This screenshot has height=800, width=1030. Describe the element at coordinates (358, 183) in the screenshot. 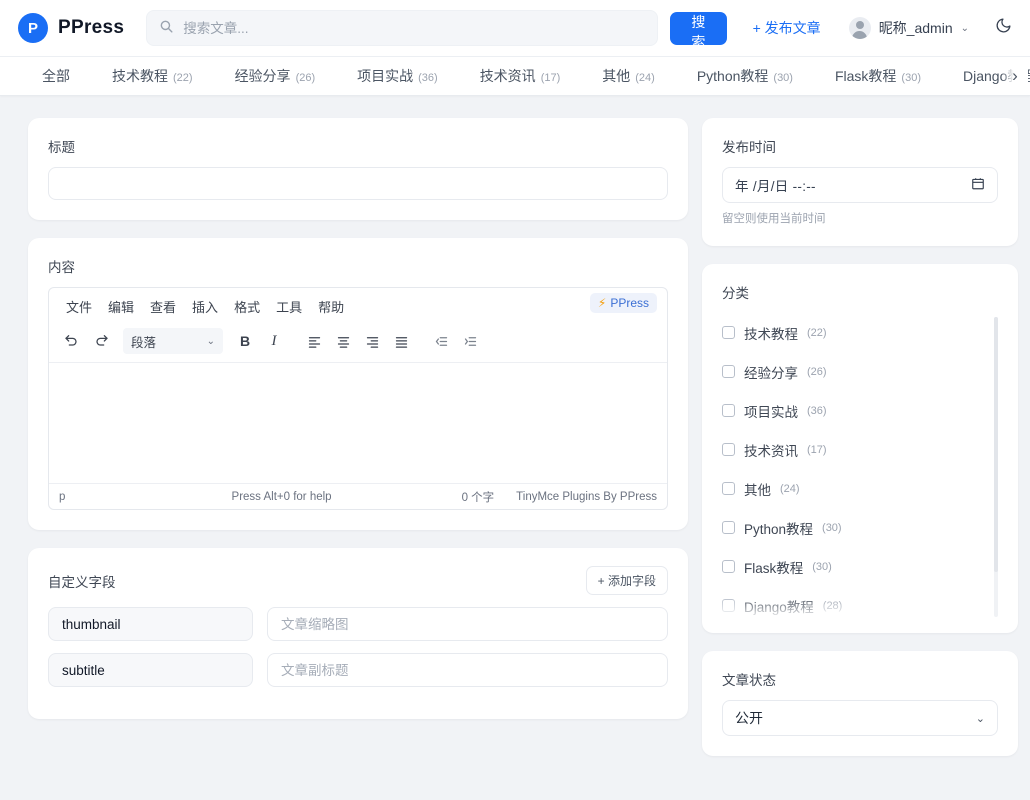

I see `title-input` at that location.